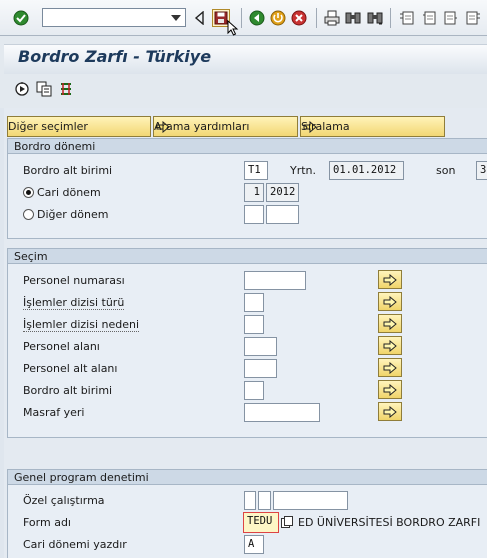 Image resolution: width=487 pixels, height=558 pixels. I want to click on title-area: Bordro Zarfı - Türkiye, so click(243, 72).